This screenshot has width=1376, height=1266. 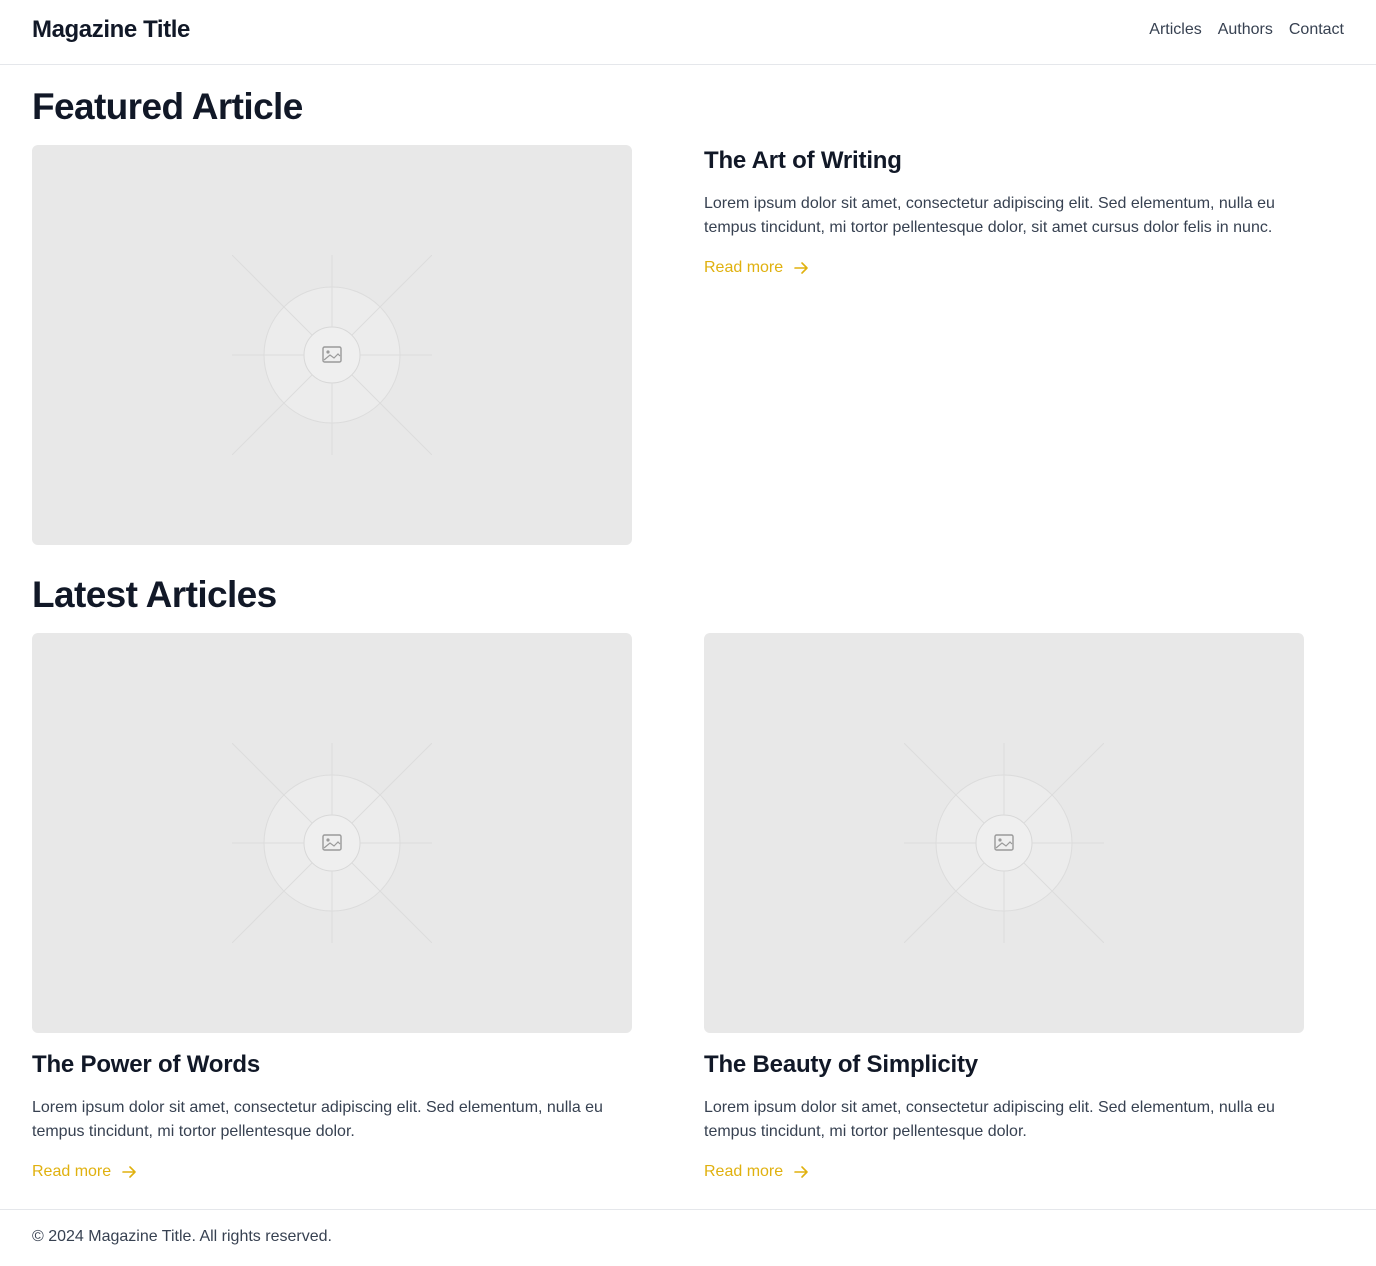 I want to click on featured-article-title: The Art of Writing, so click(x=803, y=161).